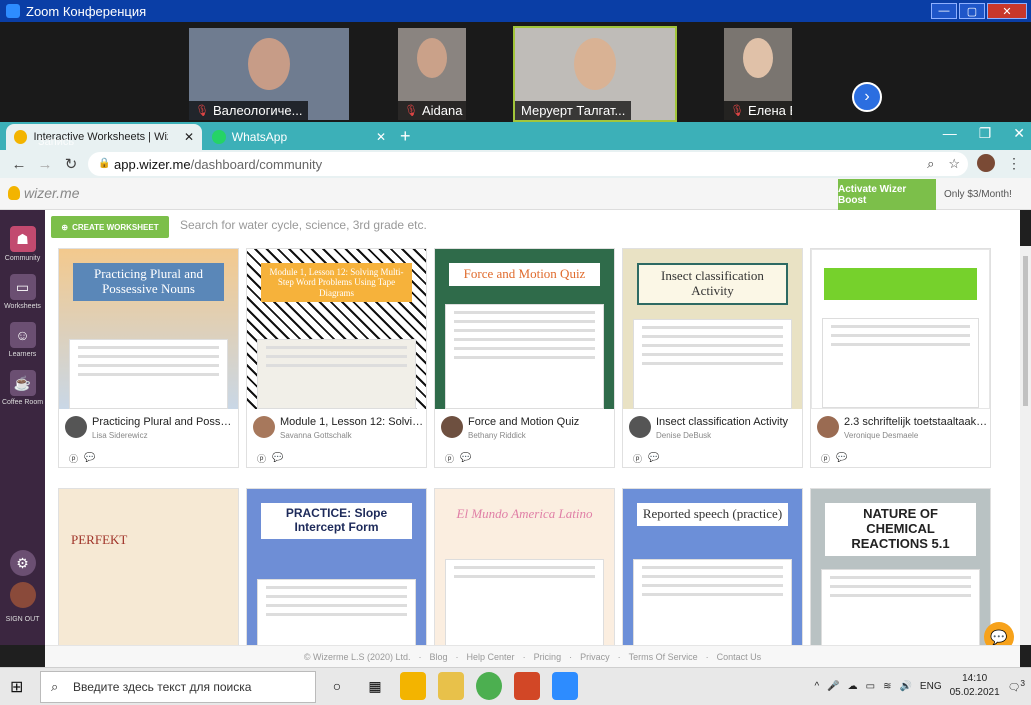 This screenshot has height=705, width=1031. I want to click on page-scrollbar, so click(1025, 445).